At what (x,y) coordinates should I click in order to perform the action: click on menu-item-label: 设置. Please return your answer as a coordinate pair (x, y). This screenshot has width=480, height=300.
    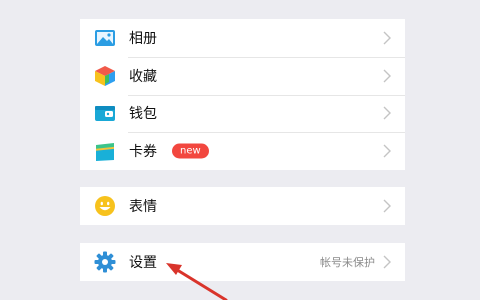
    Looking at the image, I should click on (143, 262).